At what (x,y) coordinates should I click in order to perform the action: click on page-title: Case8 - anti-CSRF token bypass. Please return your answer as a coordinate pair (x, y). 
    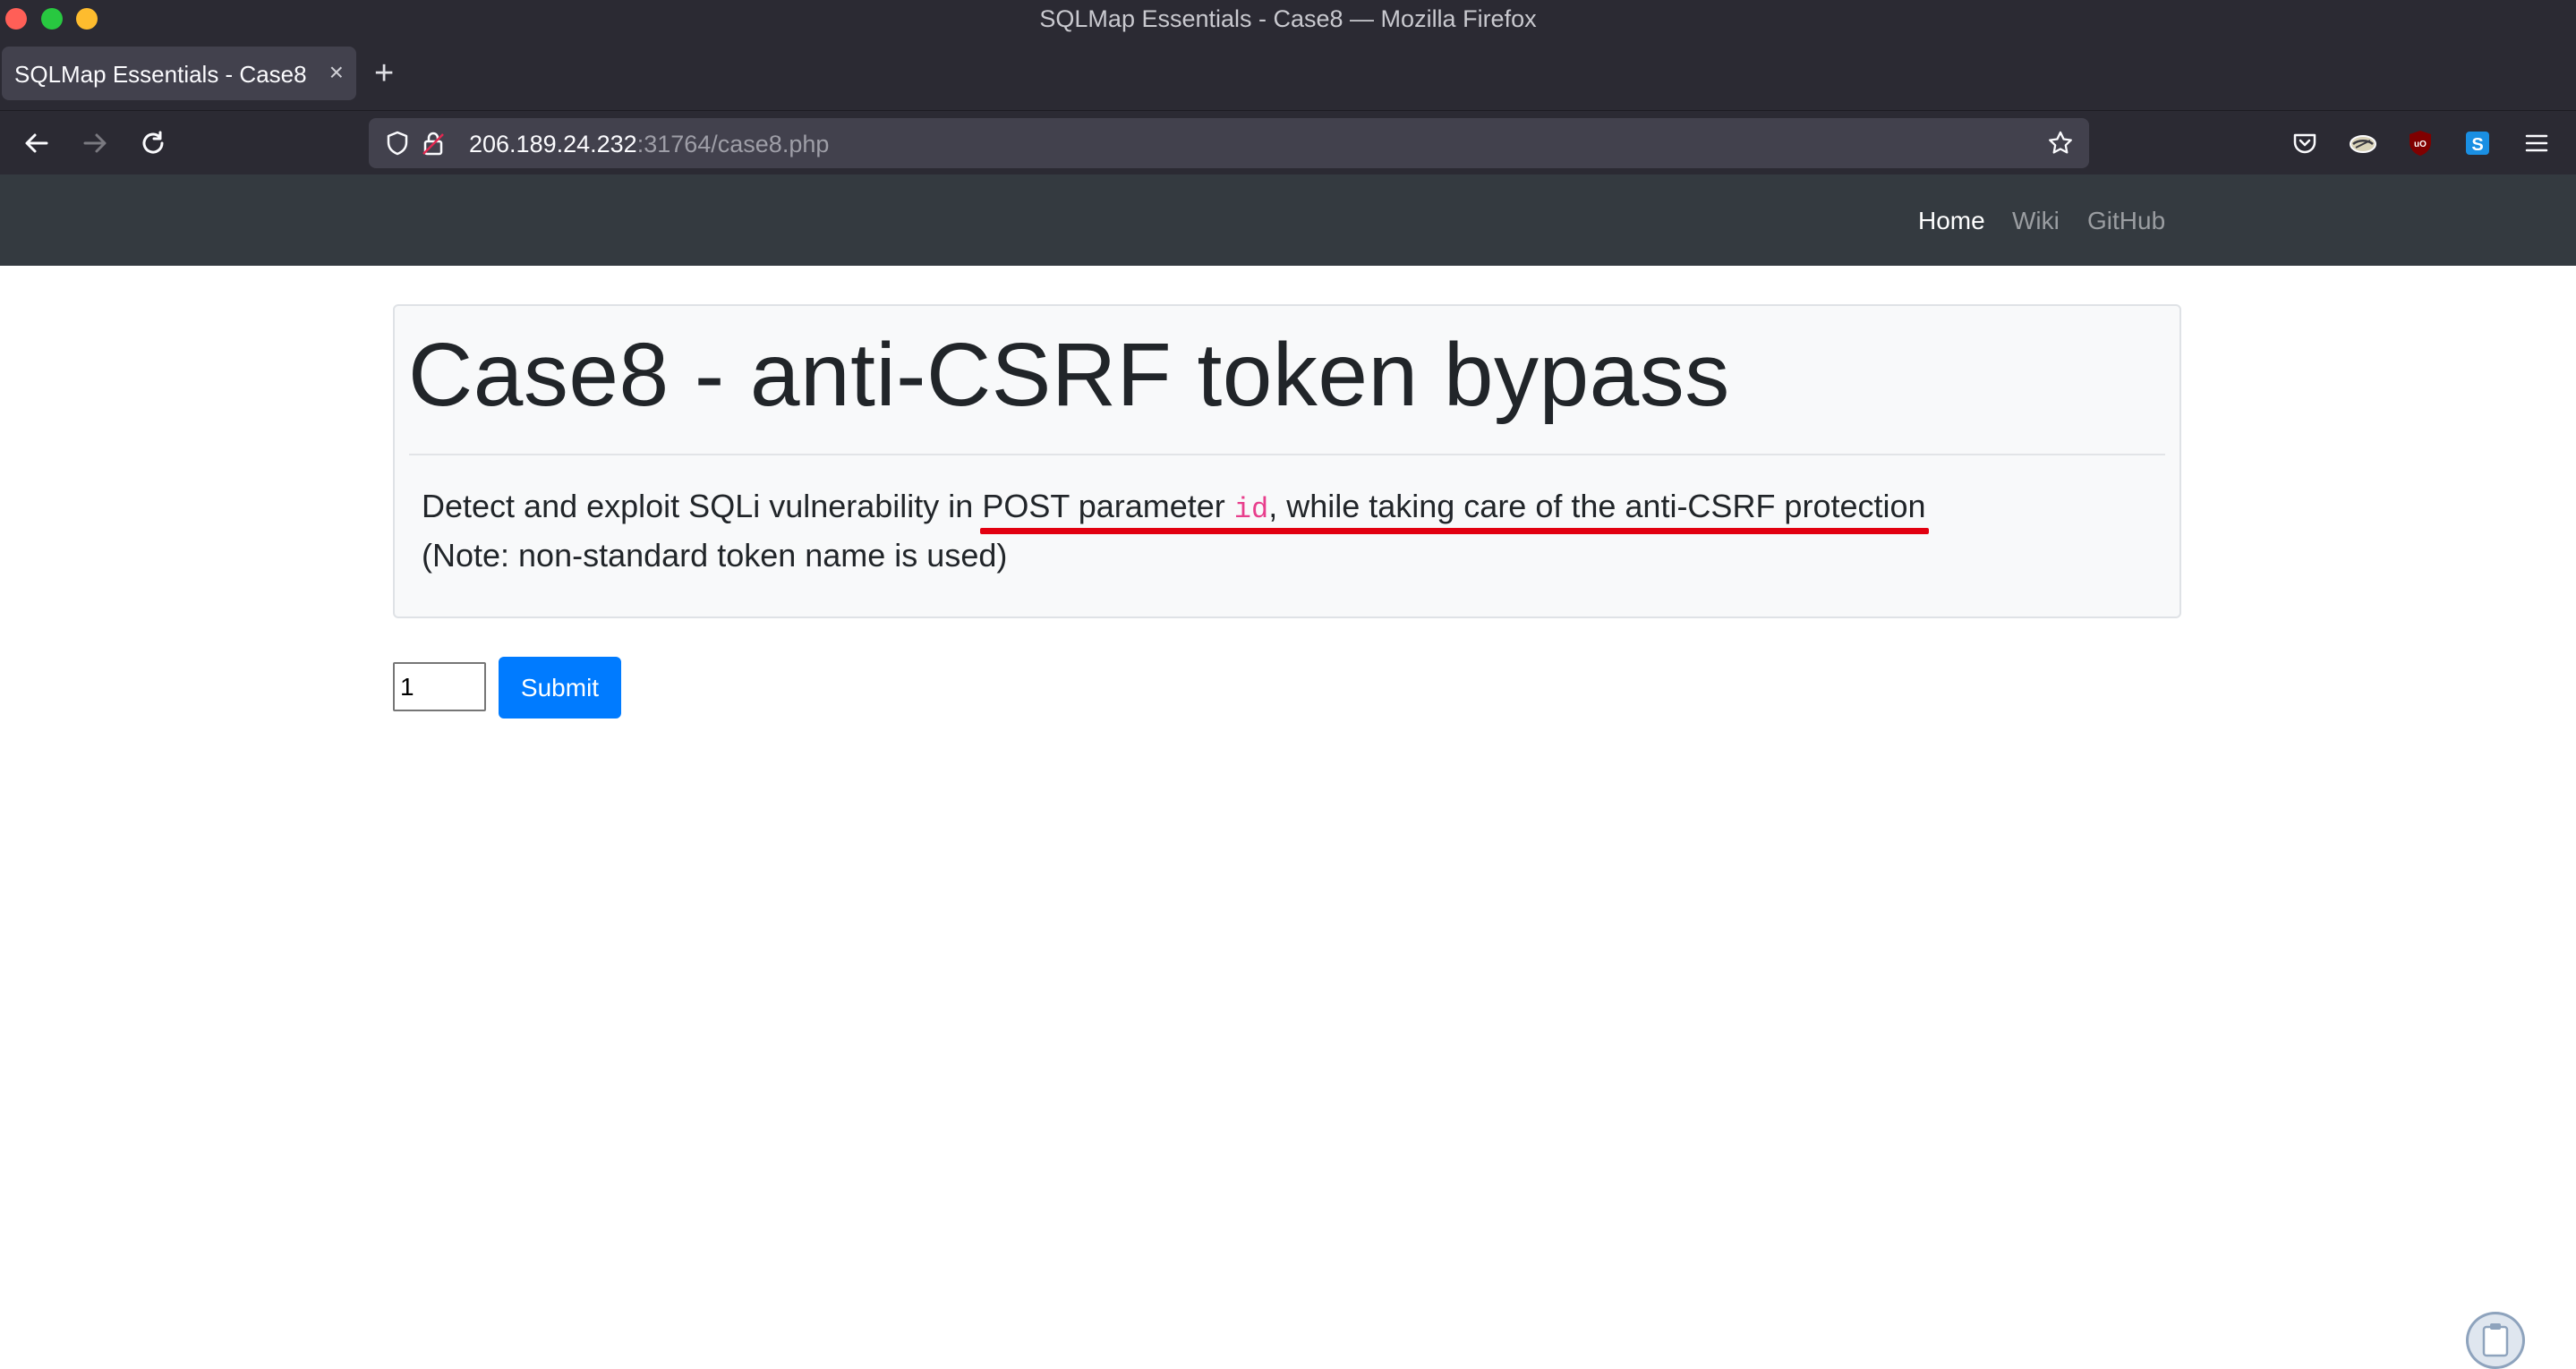
    Looking at the image, I should click on (1069, 375).